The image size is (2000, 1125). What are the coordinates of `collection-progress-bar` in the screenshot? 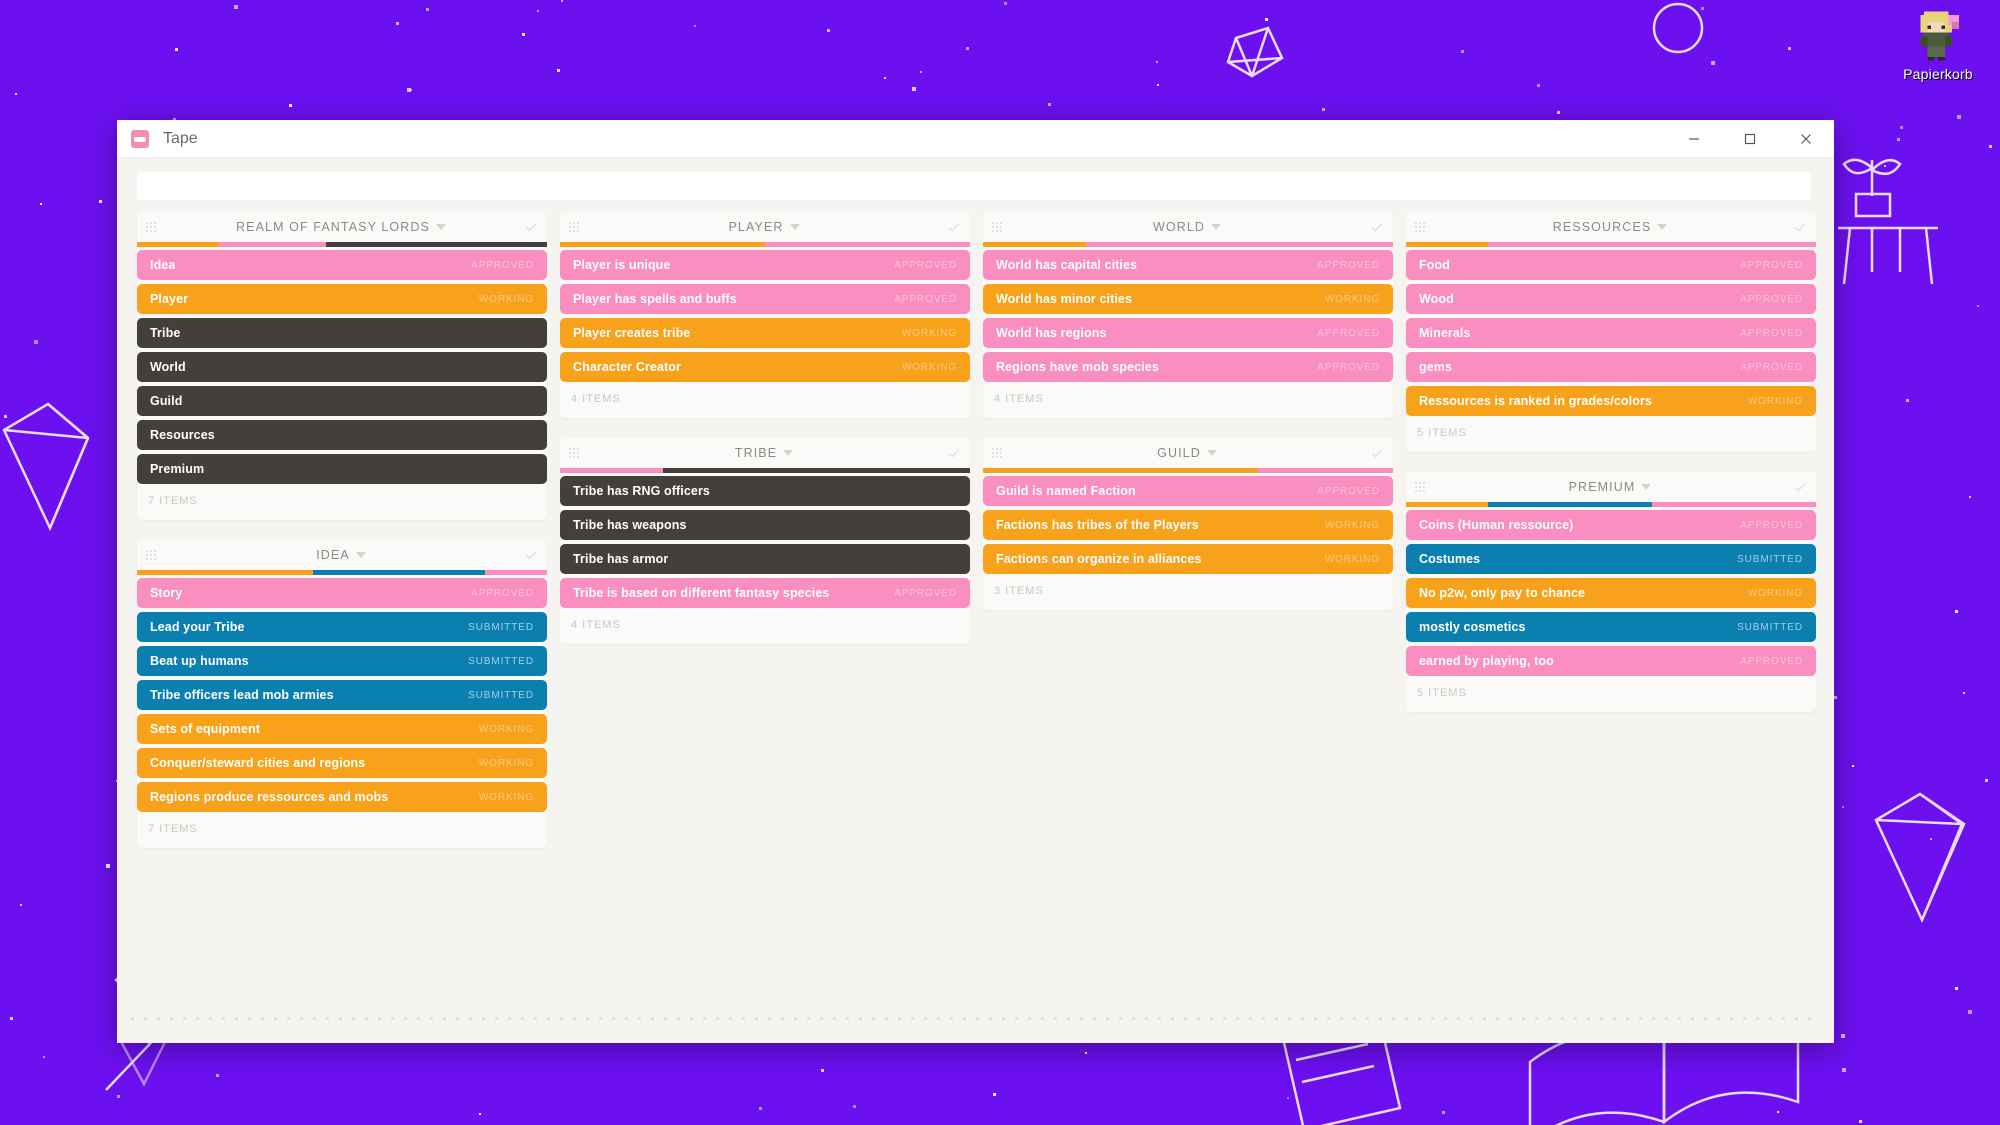 It's located at (1611, 244).